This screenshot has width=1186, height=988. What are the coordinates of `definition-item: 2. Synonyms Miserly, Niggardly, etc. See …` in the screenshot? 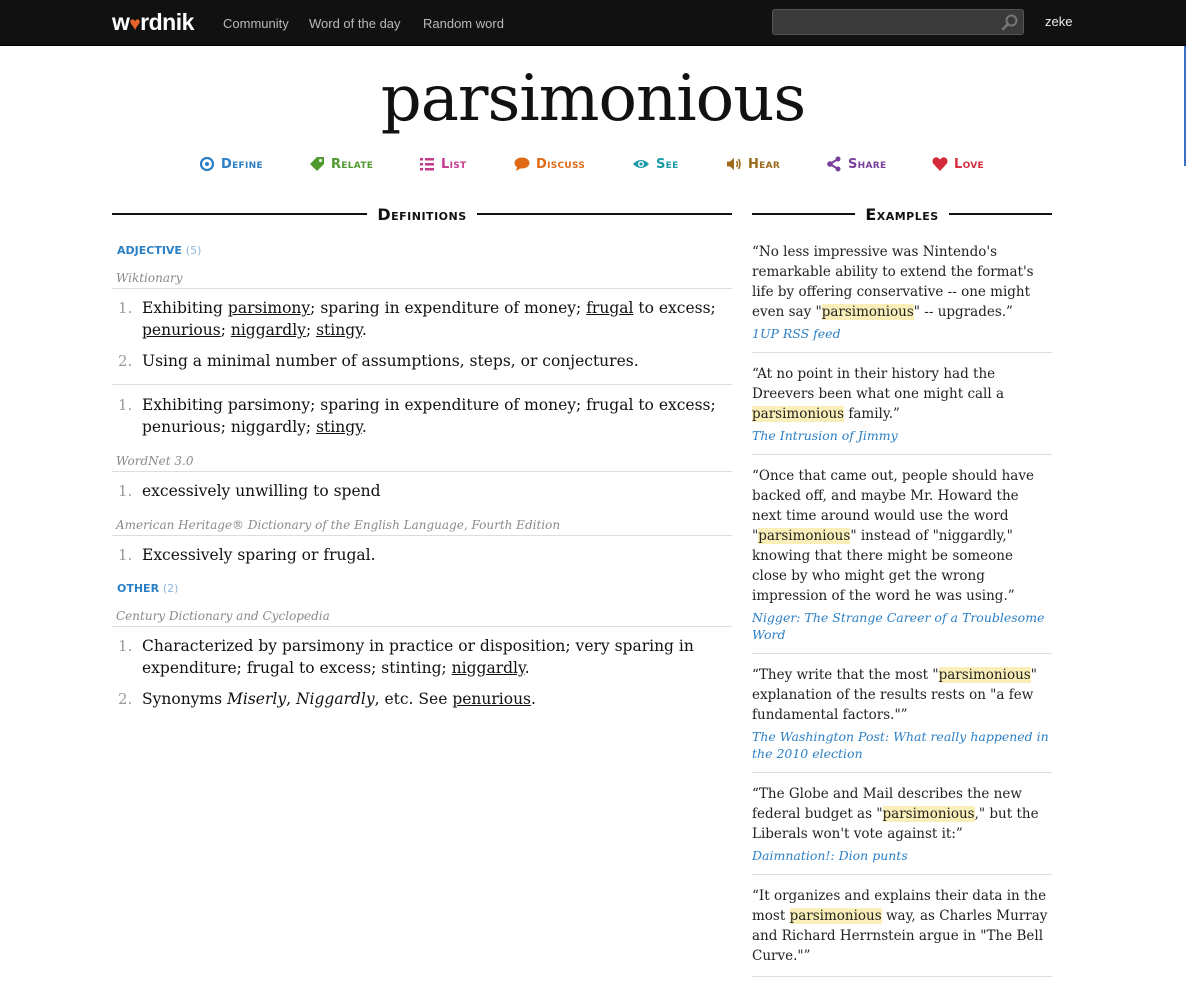 It's located at (327, 699).